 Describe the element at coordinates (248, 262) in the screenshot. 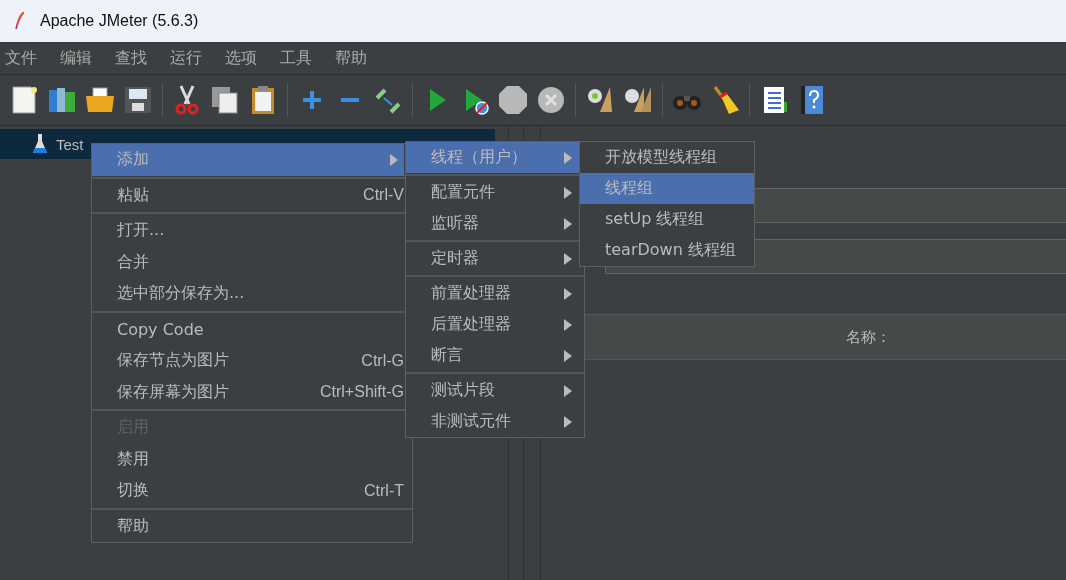

I see `menu-item: 合并` at that location.